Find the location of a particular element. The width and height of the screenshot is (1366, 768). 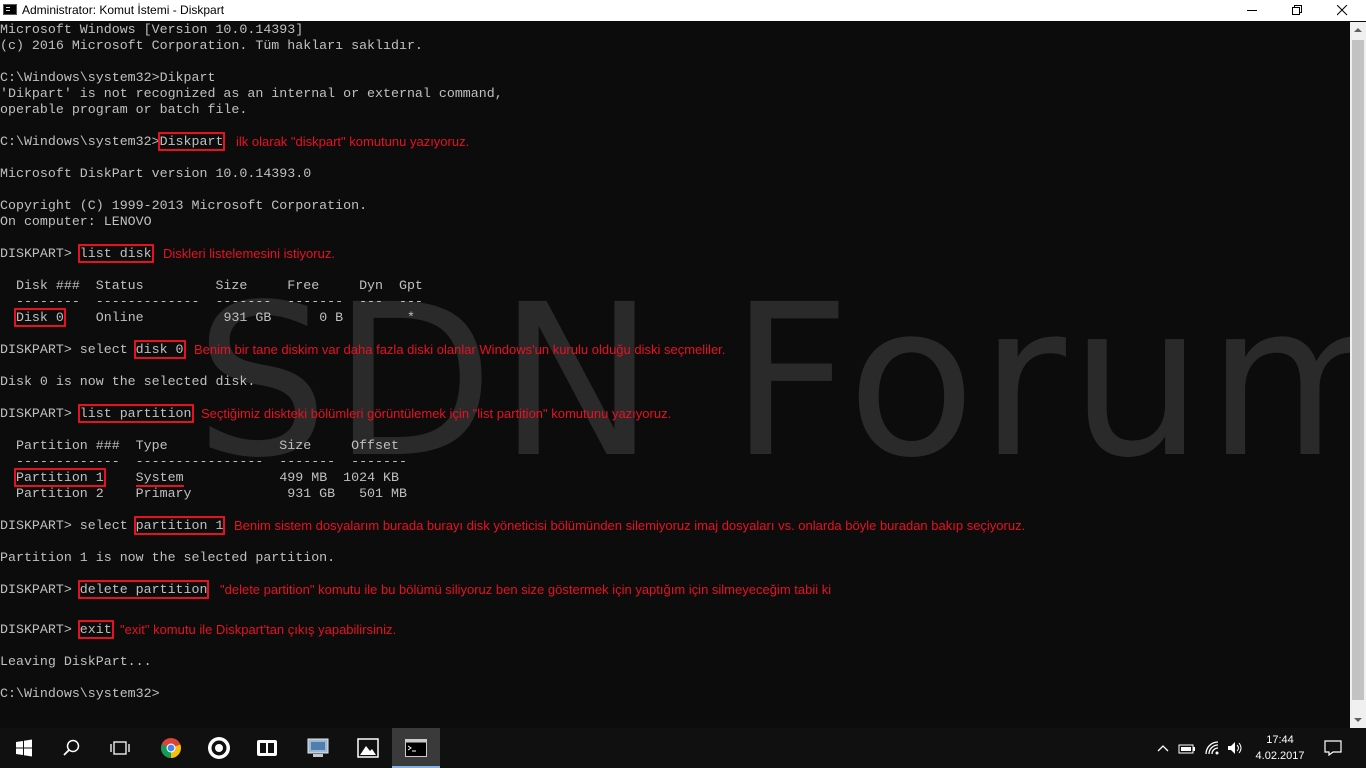

prompt: C:\Windows\system32> is located at coordinates (80, 141).